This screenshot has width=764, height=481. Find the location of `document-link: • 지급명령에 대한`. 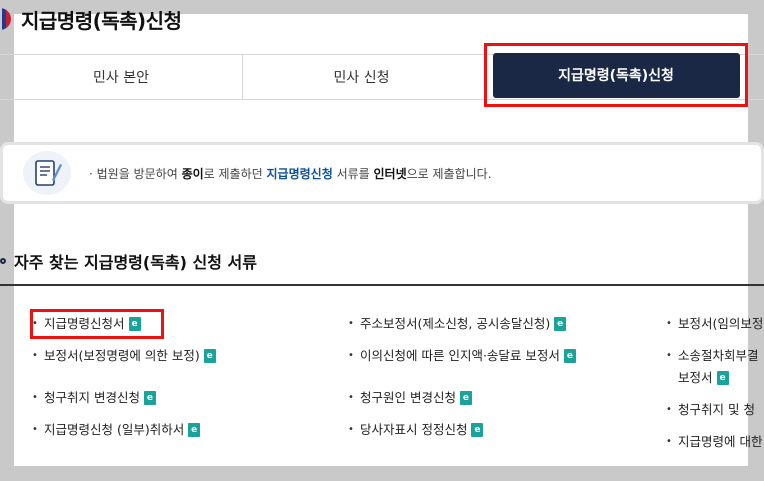

document-link: • 지급명령에 대한 is located at coordinates (715, 442).